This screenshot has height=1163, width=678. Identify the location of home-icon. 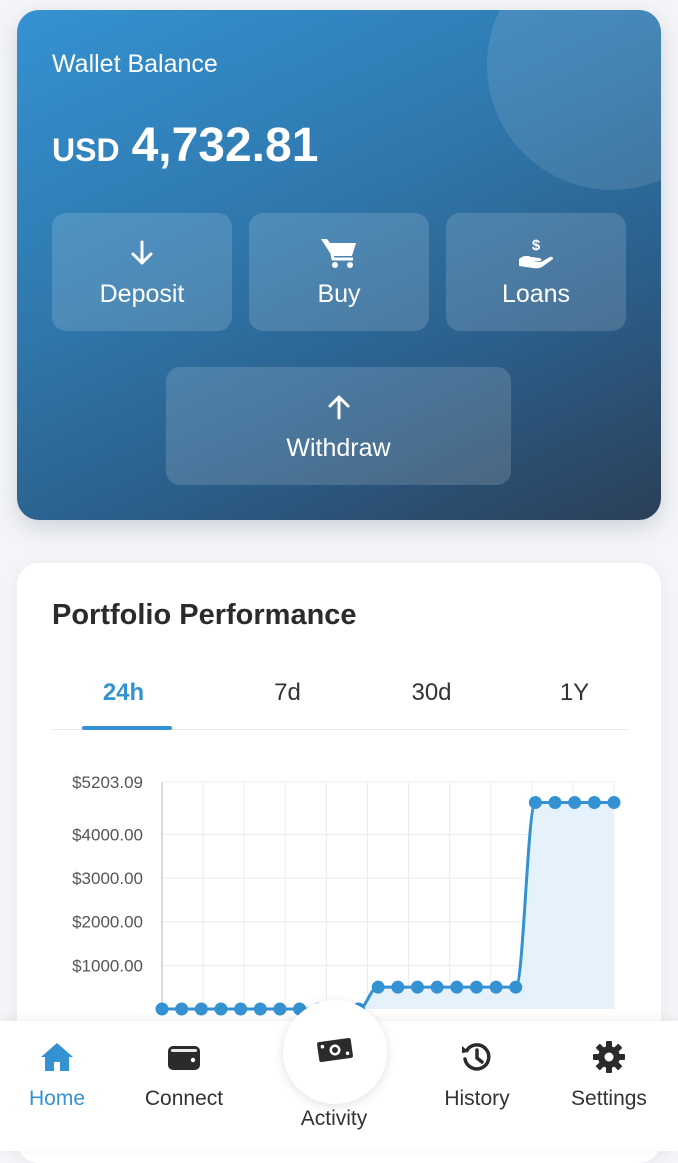
(58, 1057).